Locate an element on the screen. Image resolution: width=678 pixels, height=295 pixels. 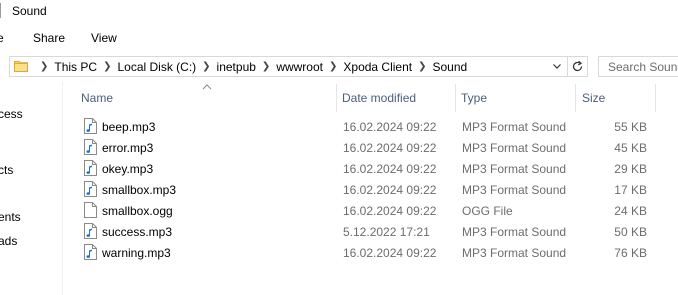
file-type: OGG File is located at coordinates (487, 211).